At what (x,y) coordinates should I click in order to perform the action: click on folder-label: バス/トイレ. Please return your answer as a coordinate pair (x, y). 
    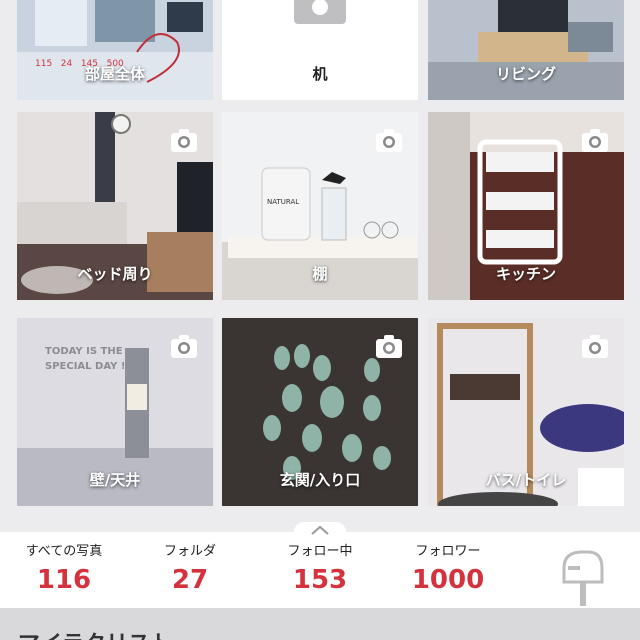
    Looking at the image, I should click on (526, 480).